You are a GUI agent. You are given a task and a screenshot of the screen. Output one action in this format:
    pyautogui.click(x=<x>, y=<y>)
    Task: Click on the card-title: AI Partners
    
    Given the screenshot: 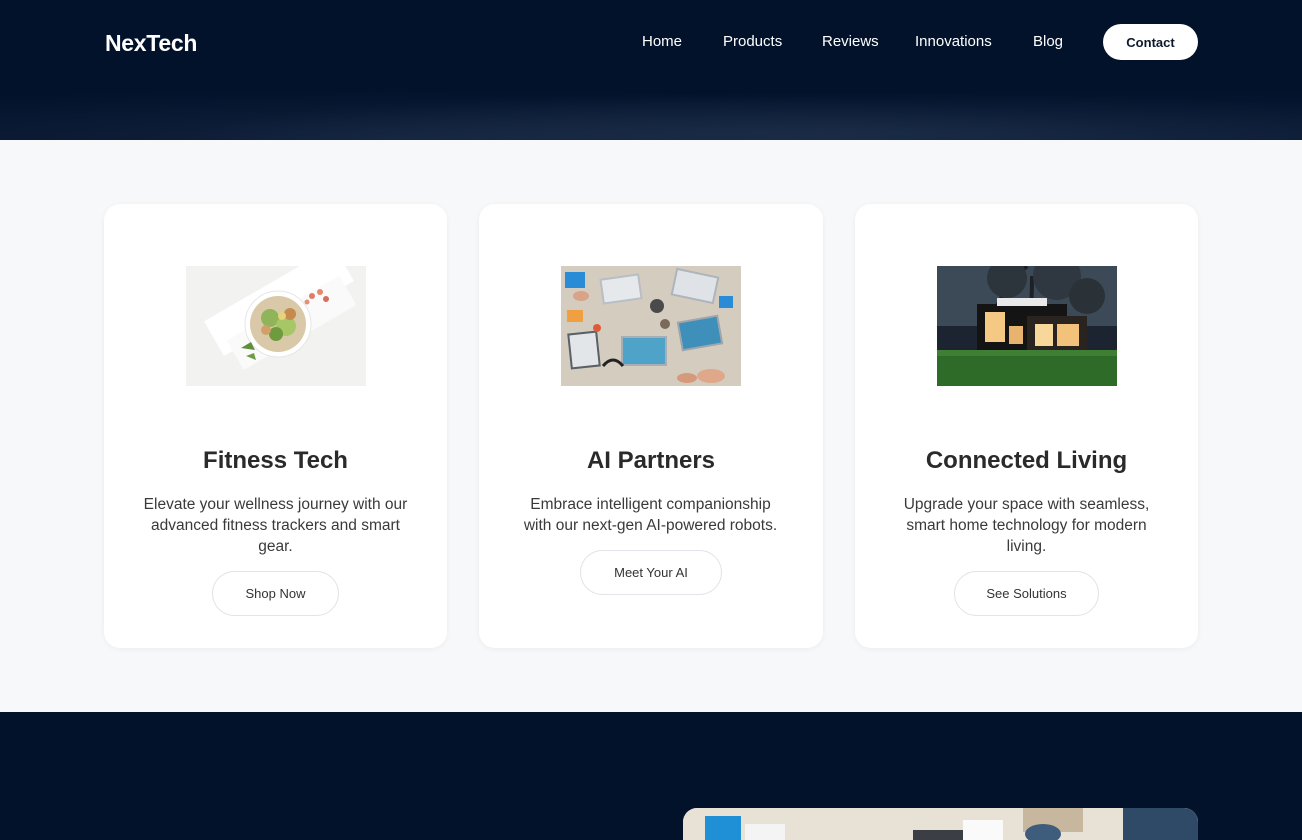 What is the action you would take?
    pyautogui.click(x=651, y=460)
    